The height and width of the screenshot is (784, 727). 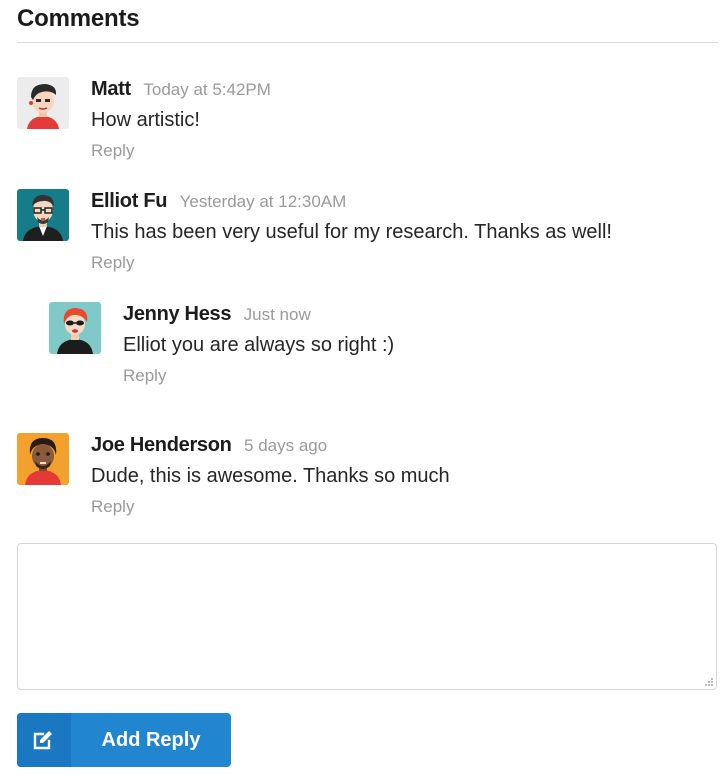 What do you see at coordinates (286, 445) in the screenshot?
I see `comment-timestamp: 5 days ago` at bounding box center [286, 445].